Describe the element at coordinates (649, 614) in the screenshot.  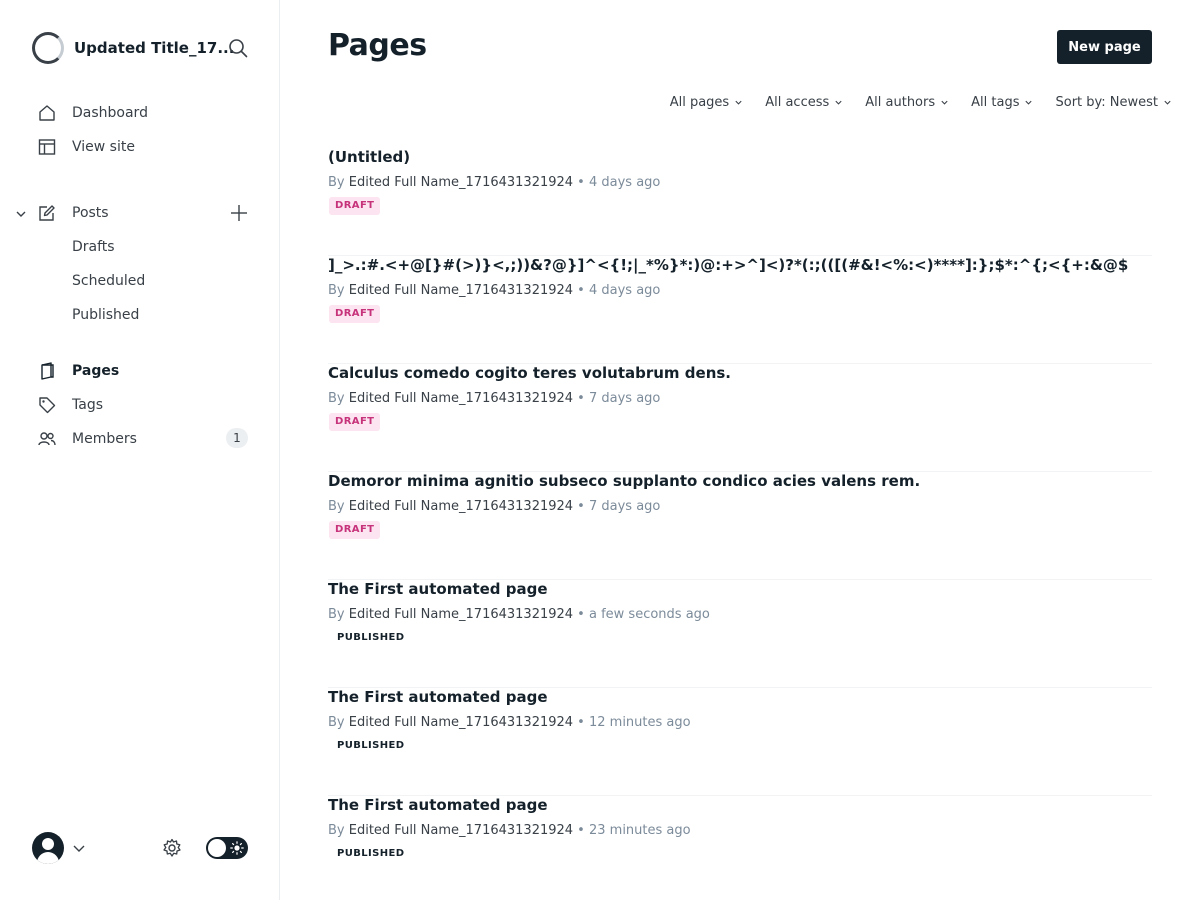
I see `page-age: a few seconds ago` at that location.